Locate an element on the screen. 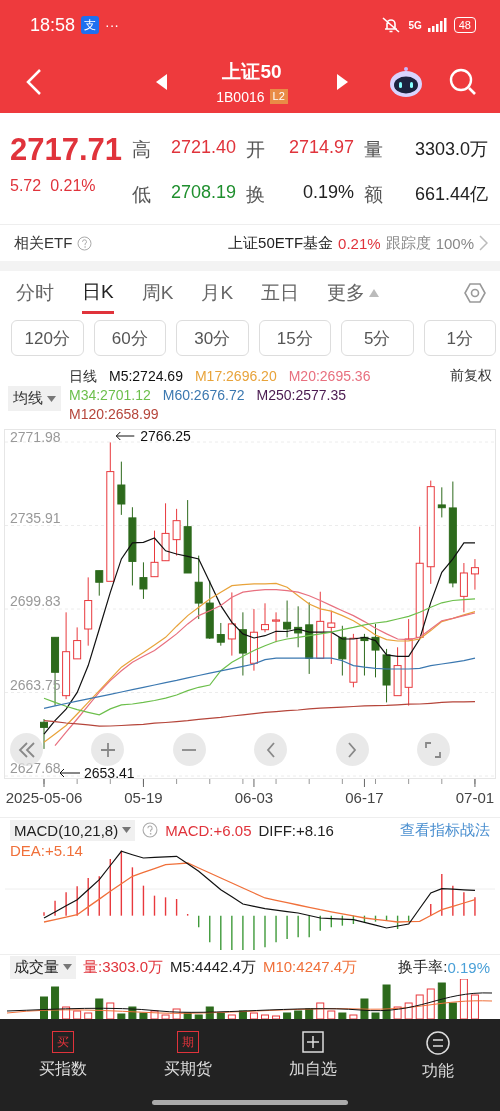 The height and width of the screenshot is (1111, 500). back-button is located at coordinates (34, 81).